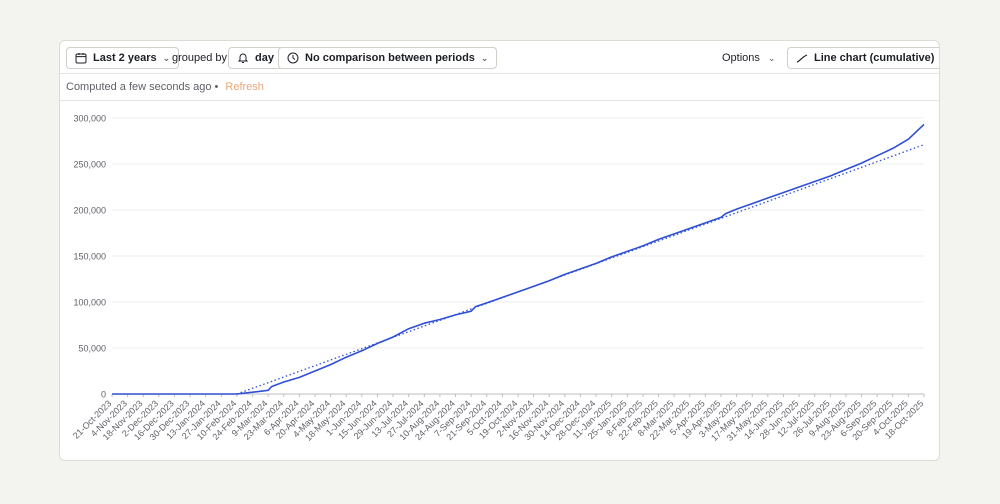  What do you see at coordinates (81, 58) in the screenshot?
I see `calendar-icon` at bounding box center [81, 58].